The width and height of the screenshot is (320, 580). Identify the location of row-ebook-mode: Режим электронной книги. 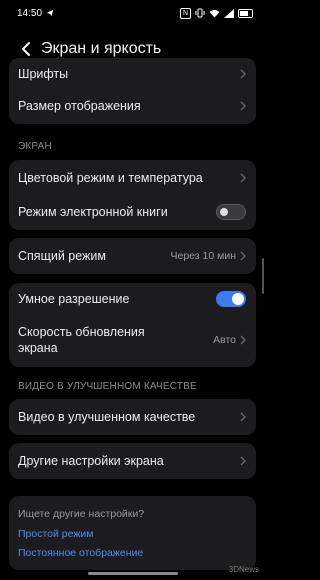
(132, 212).